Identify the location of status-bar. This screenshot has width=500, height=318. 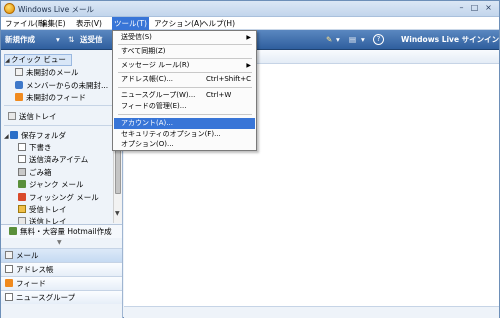
(311, 312).